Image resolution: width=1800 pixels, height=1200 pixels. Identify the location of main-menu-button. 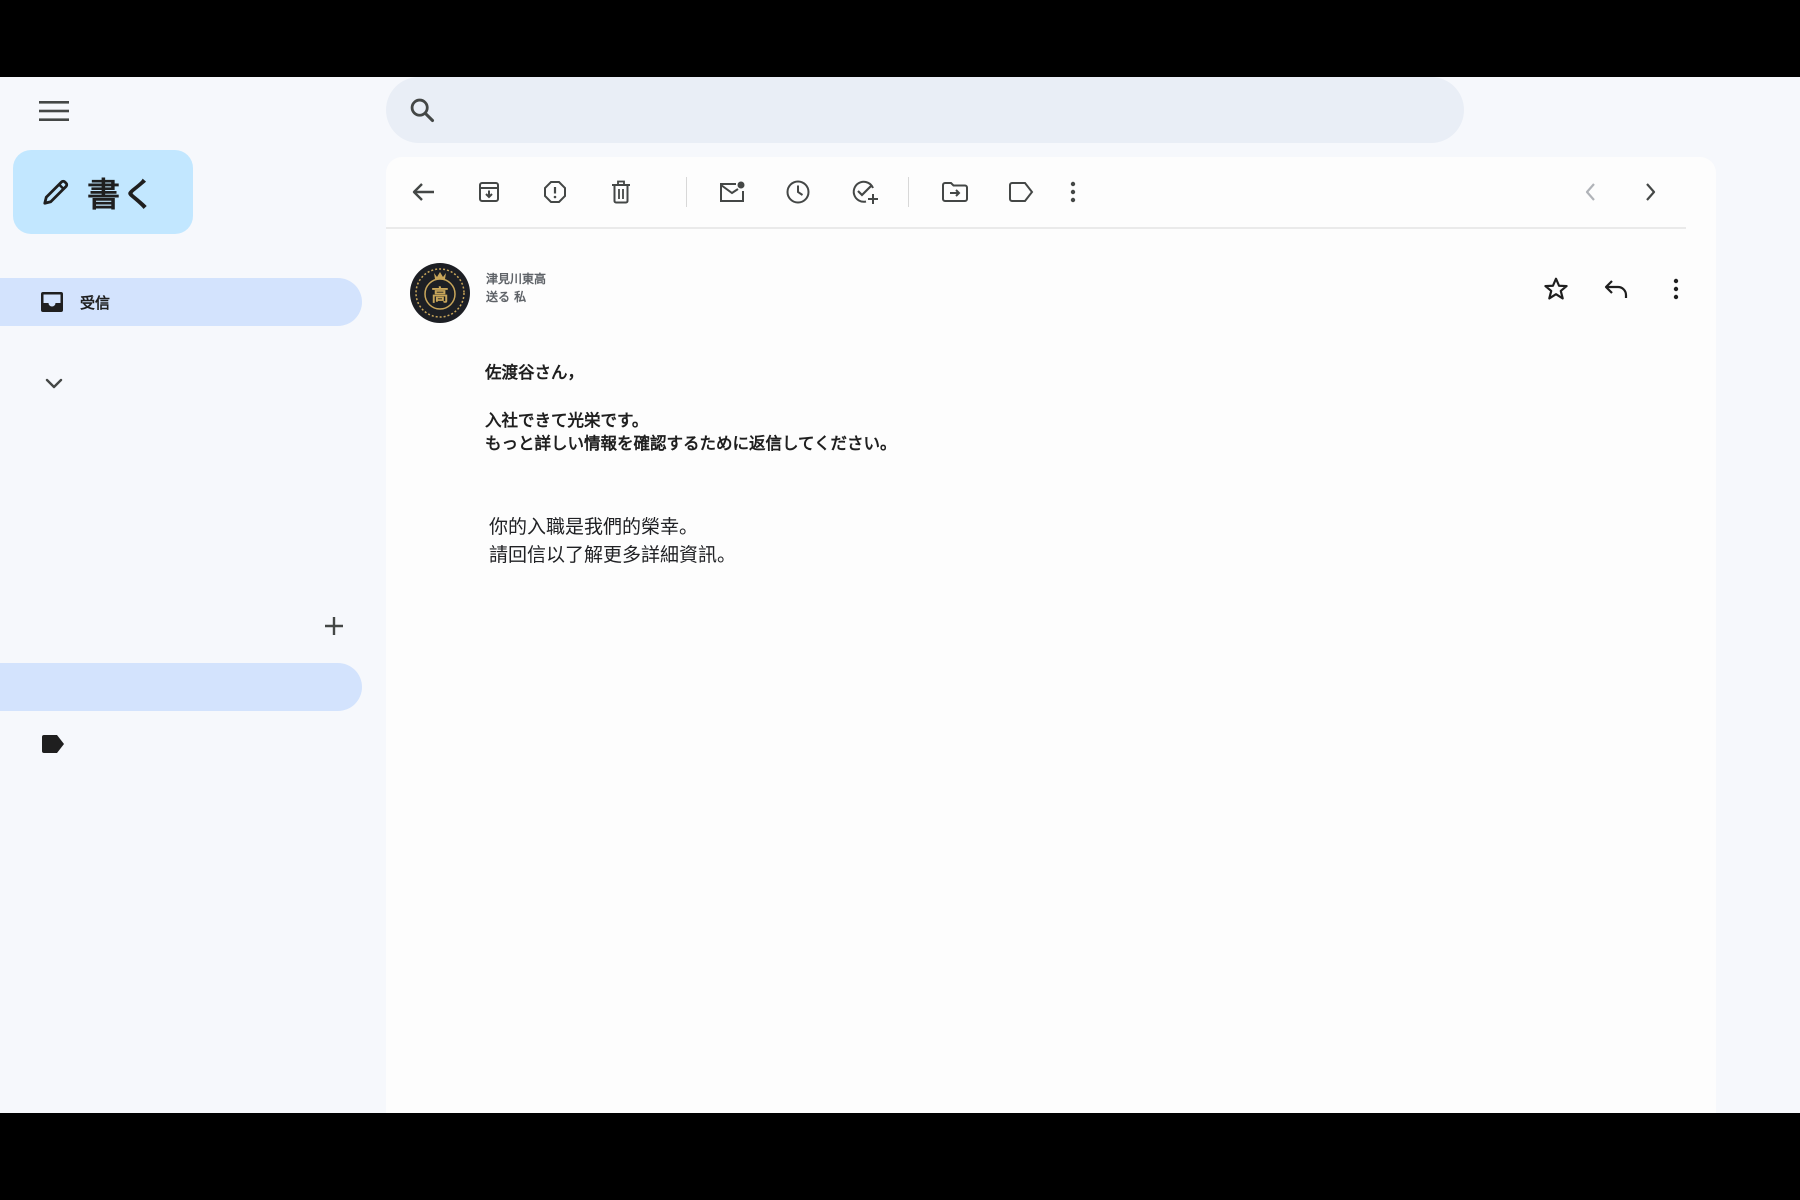
(54, 111).